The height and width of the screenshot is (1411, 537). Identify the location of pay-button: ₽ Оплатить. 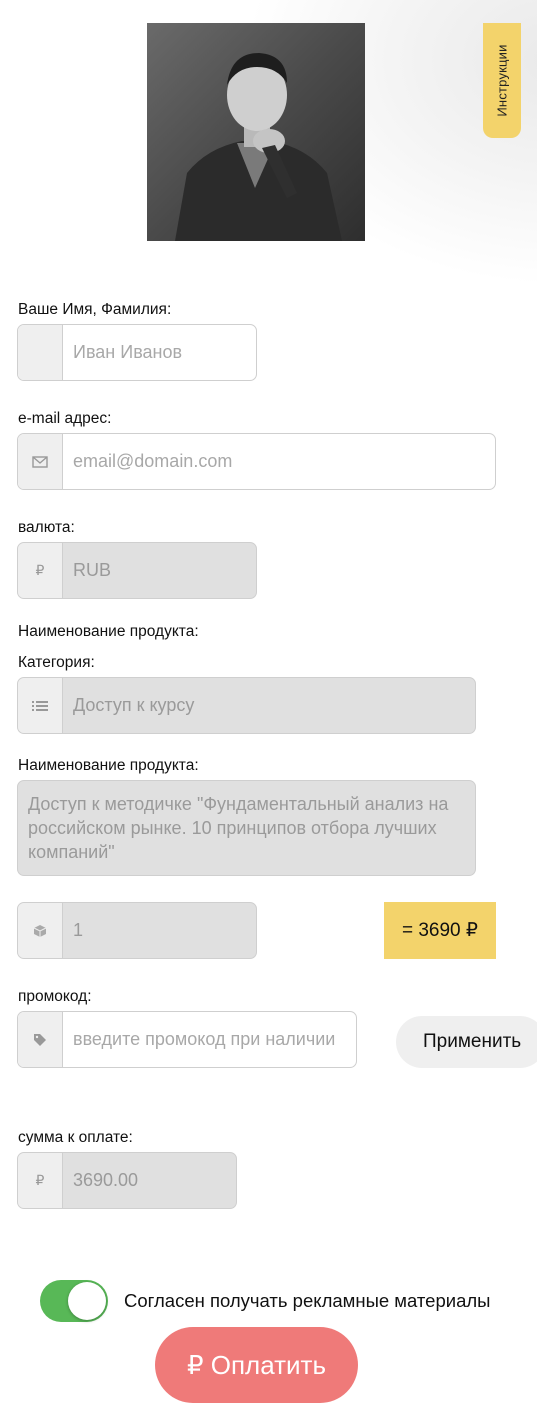
(256, 1365).